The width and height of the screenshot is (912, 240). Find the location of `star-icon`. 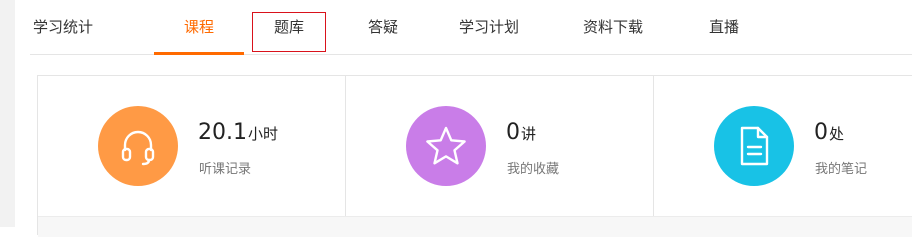

star-icon is located at coordinates (446, 146).